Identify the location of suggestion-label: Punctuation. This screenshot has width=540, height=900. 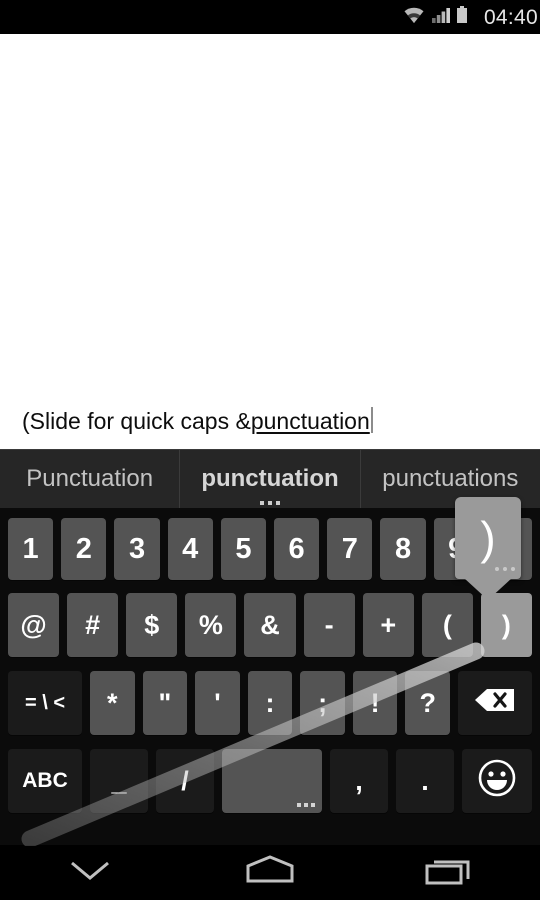
(90, 478).